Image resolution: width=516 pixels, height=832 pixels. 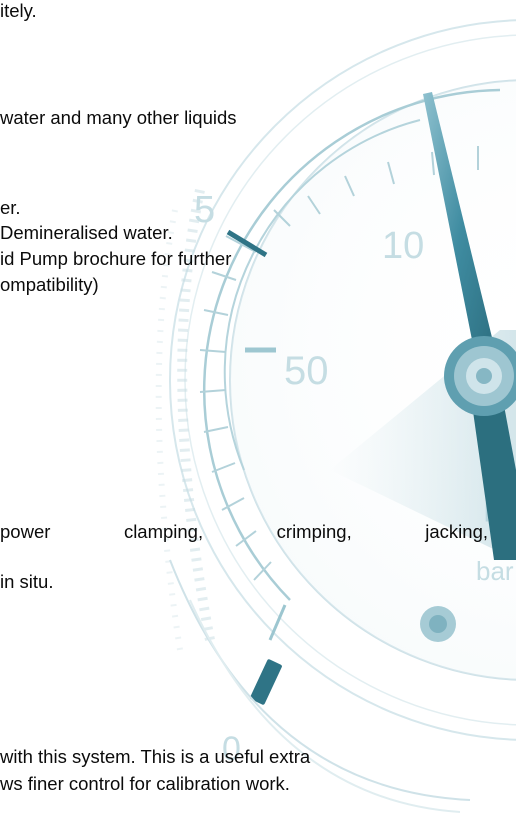 I want to click on text-line-6: ompatibility), so click(x=49, y=284).